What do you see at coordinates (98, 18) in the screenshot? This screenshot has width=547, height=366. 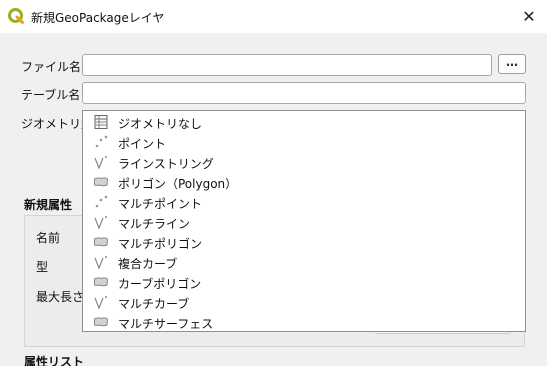 I see `window-title: 新規GeoPackageレイヤ` at bounding box center [98, 18].